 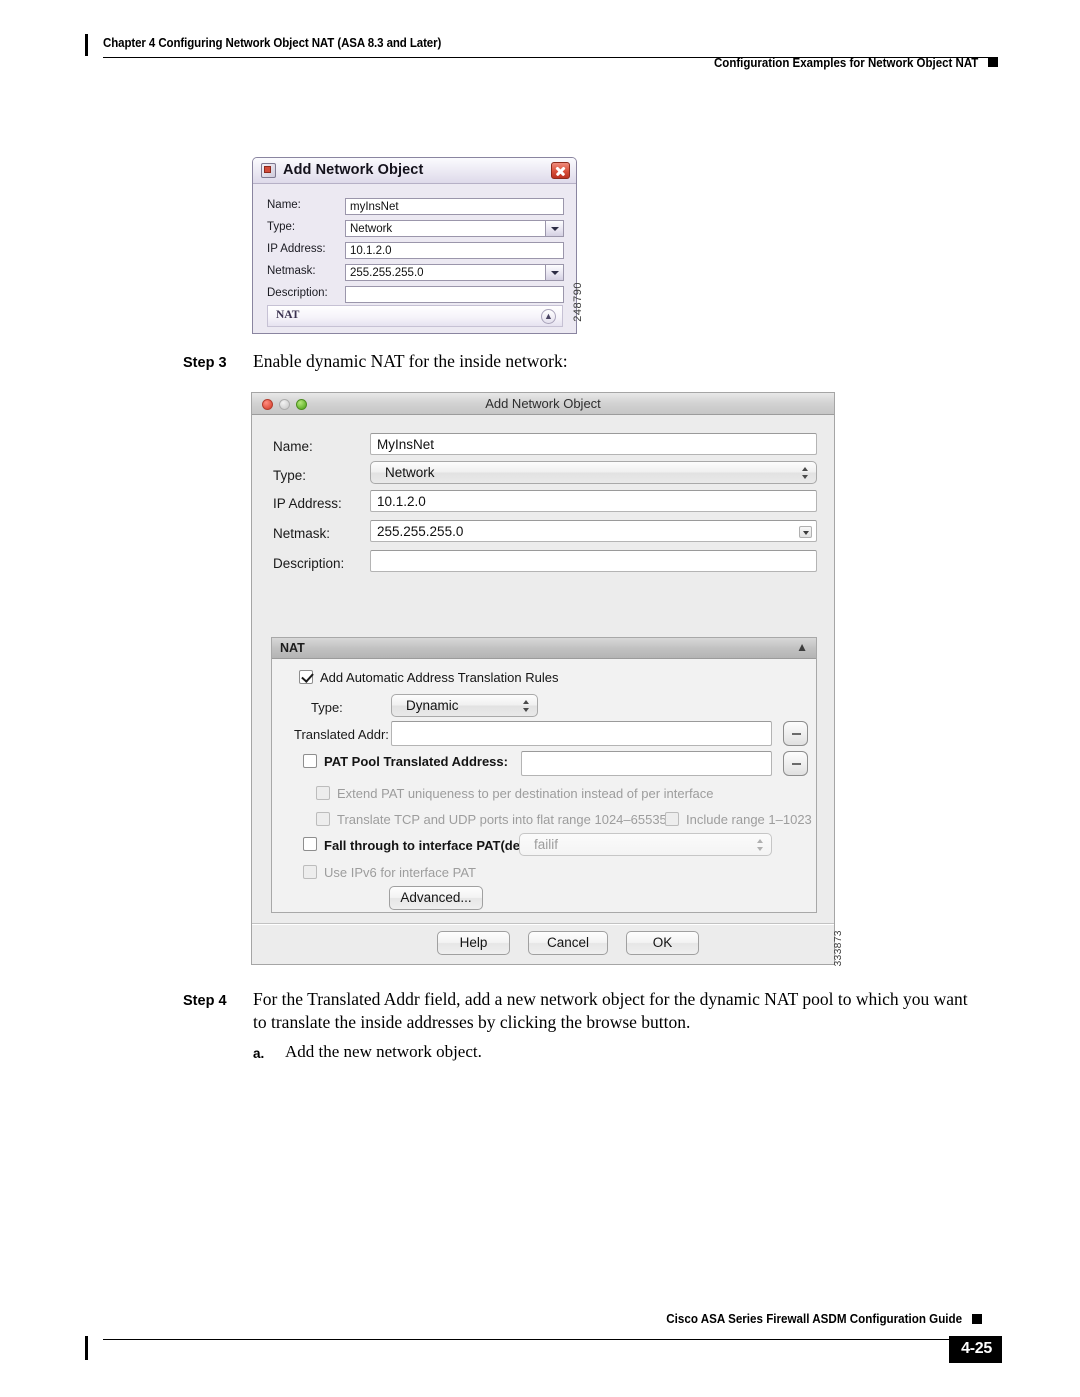 What do you see at coordinates (86, 1348) in the screenshot?
I see `footer-tick-mark` at bounding box center [86, 1348].